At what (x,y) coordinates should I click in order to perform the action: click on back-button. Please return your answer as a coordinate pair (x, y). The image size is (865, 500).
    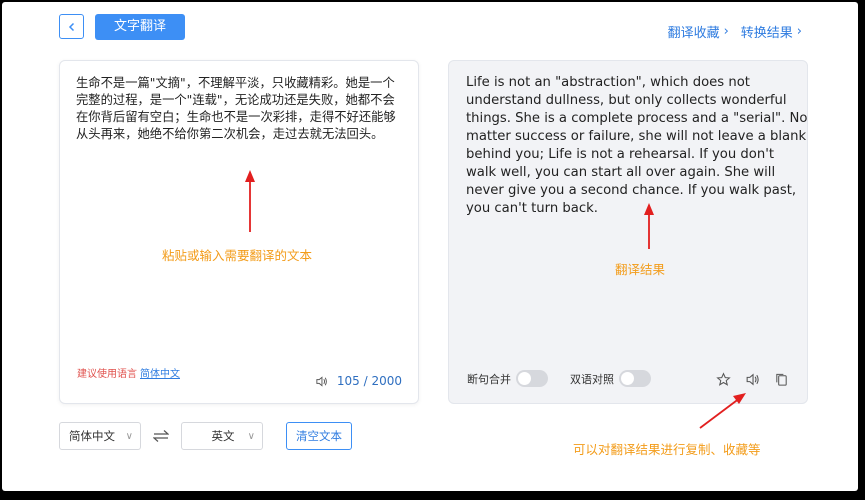
    Looking at the image, I should click on (71, 26).